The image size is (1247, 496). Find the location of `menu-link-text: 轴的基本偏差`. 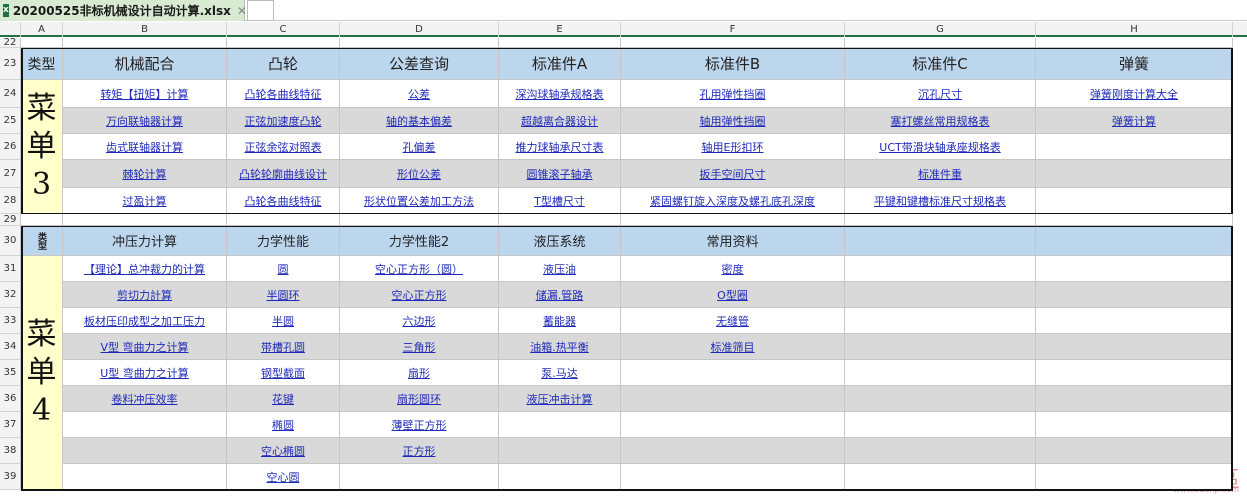

menu-link-text: 轴的基本偏差 is located at coordinates (419, 121).